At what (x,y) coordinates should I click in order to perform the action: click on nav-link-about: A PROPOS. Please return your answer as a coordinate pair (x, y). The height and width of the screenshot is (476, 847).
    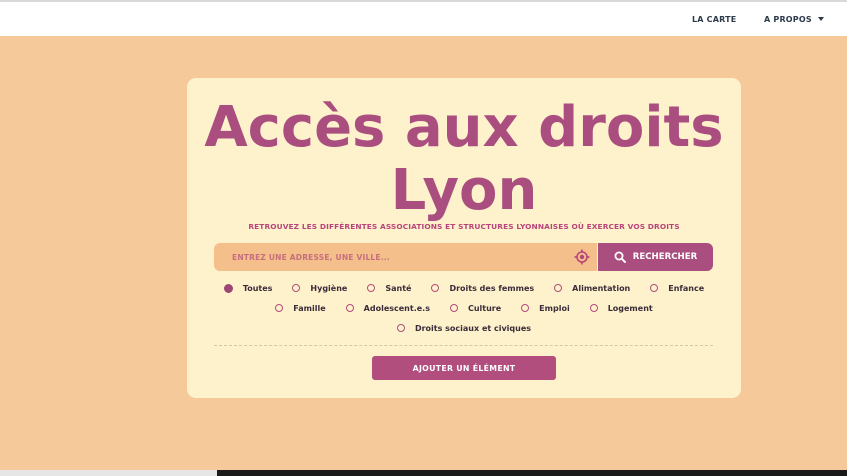
    Looking at the image, I should click on (794, 19).